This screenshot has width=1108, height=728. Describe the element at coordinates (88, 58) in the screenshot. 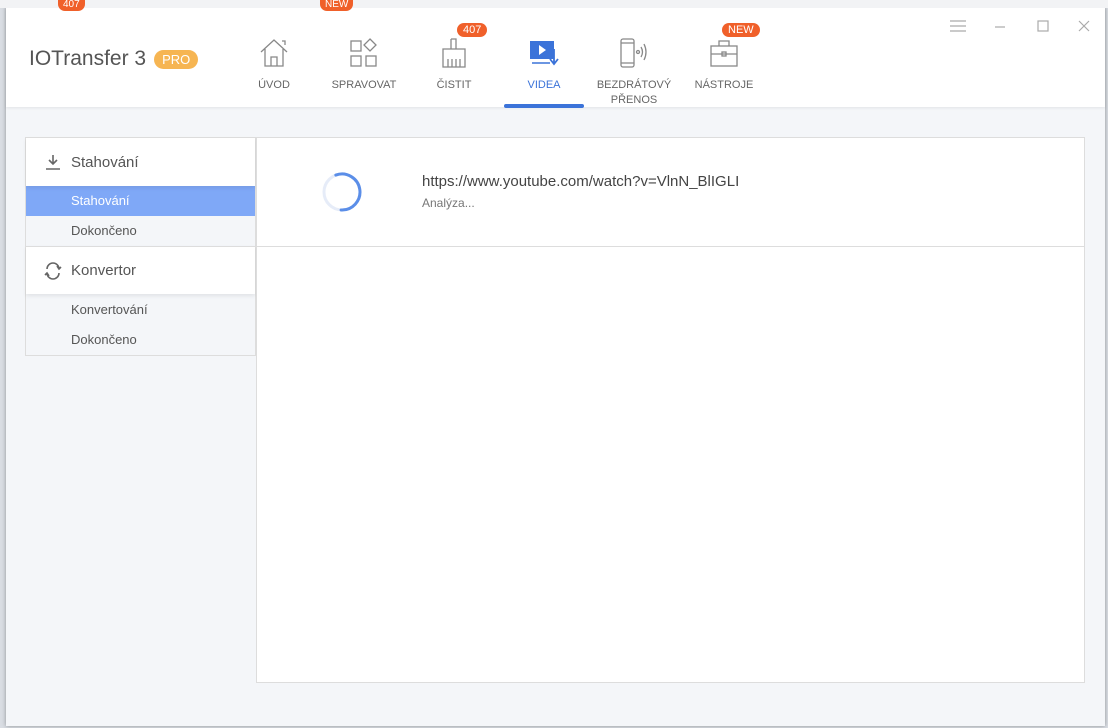

I see `app-title: IOTransfer 3` at that location.